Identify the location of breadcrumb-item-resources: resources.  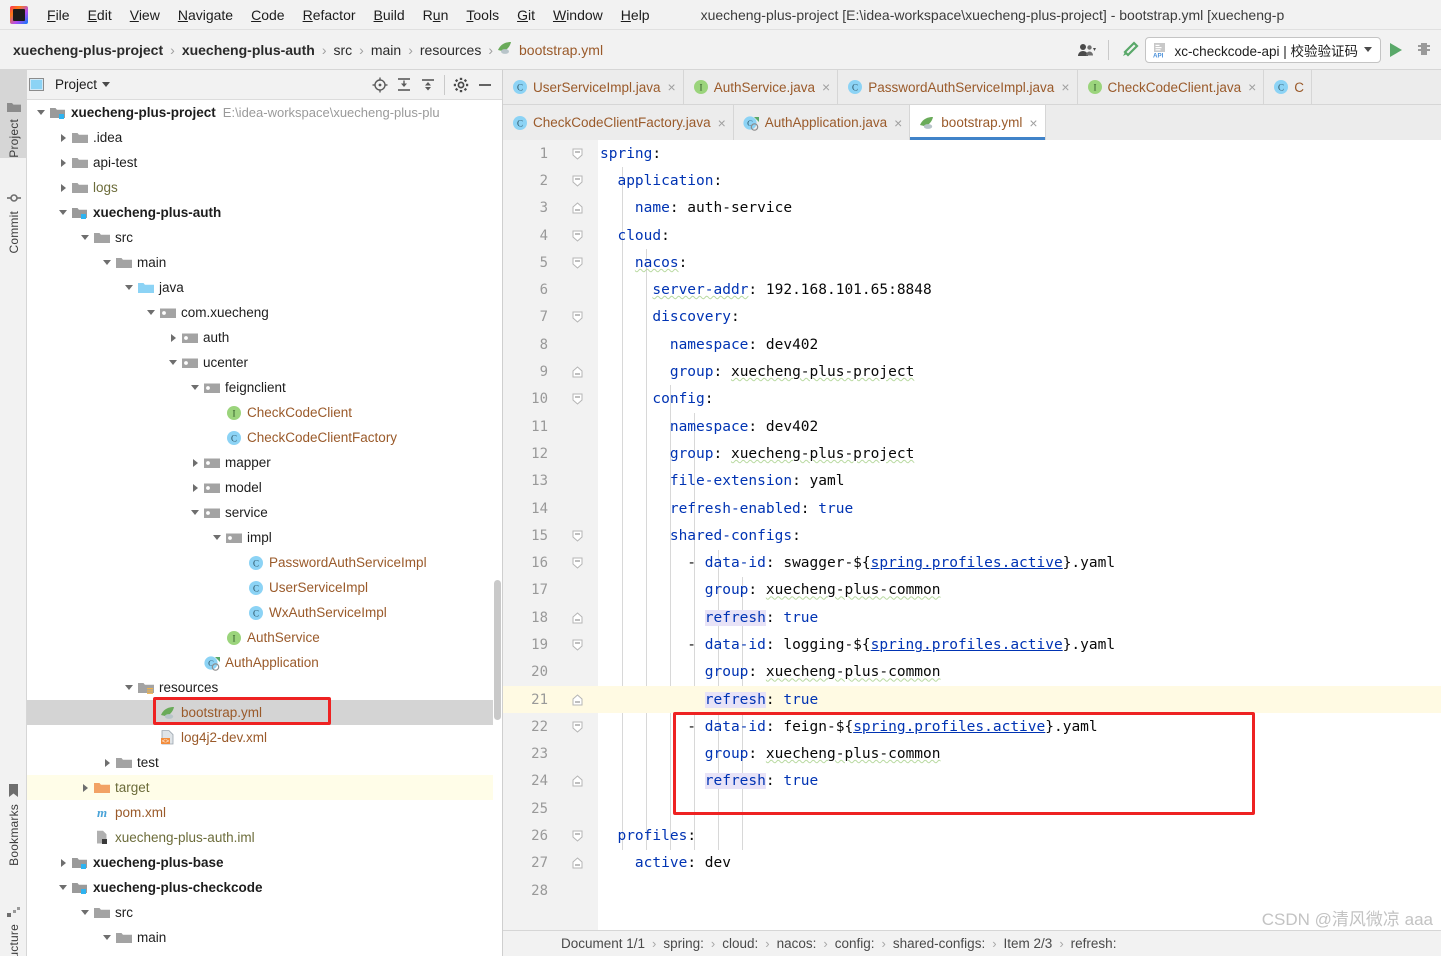
(450, 50).